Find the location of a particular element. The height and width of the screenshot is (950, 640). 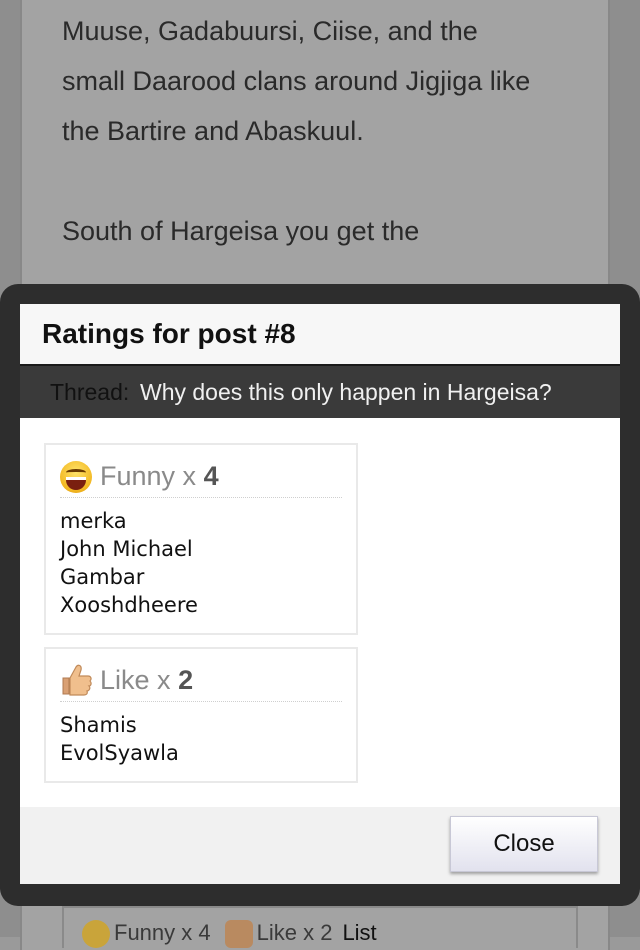

rater-list: Shamis EvolSyawla is located at coordinates (119, 739).